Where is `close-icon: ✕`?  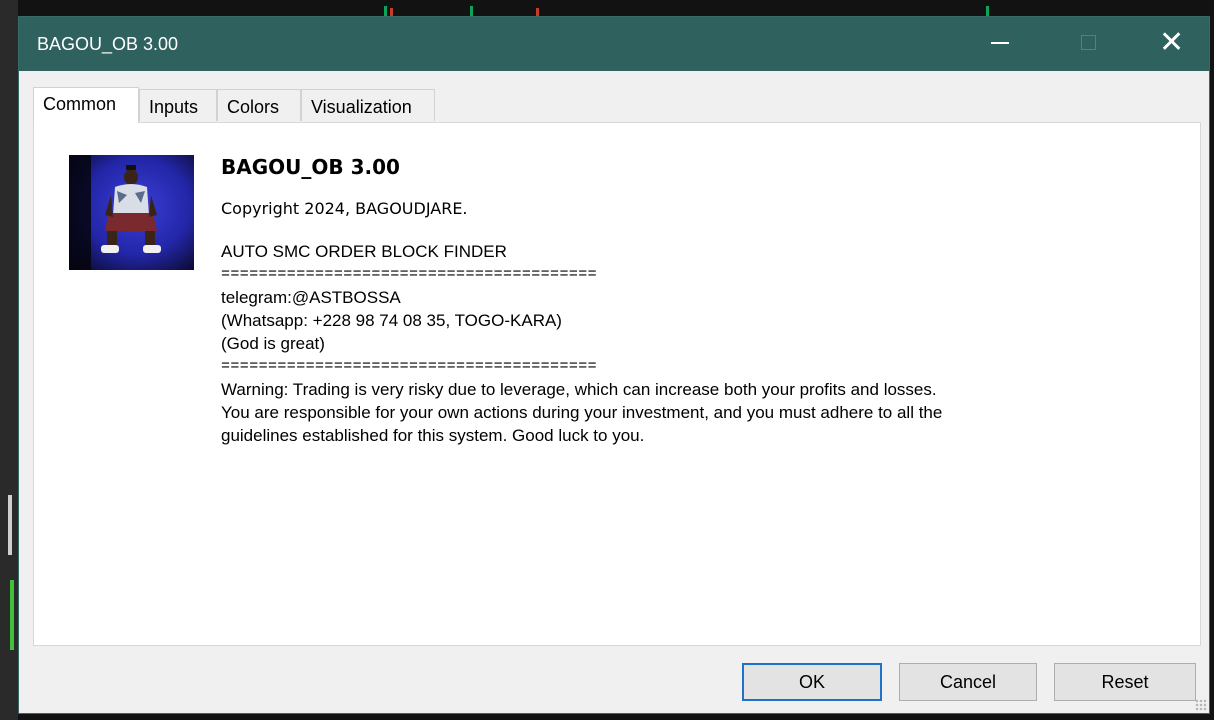
close-icon: ✕ is located at coordinates (1172, 42).